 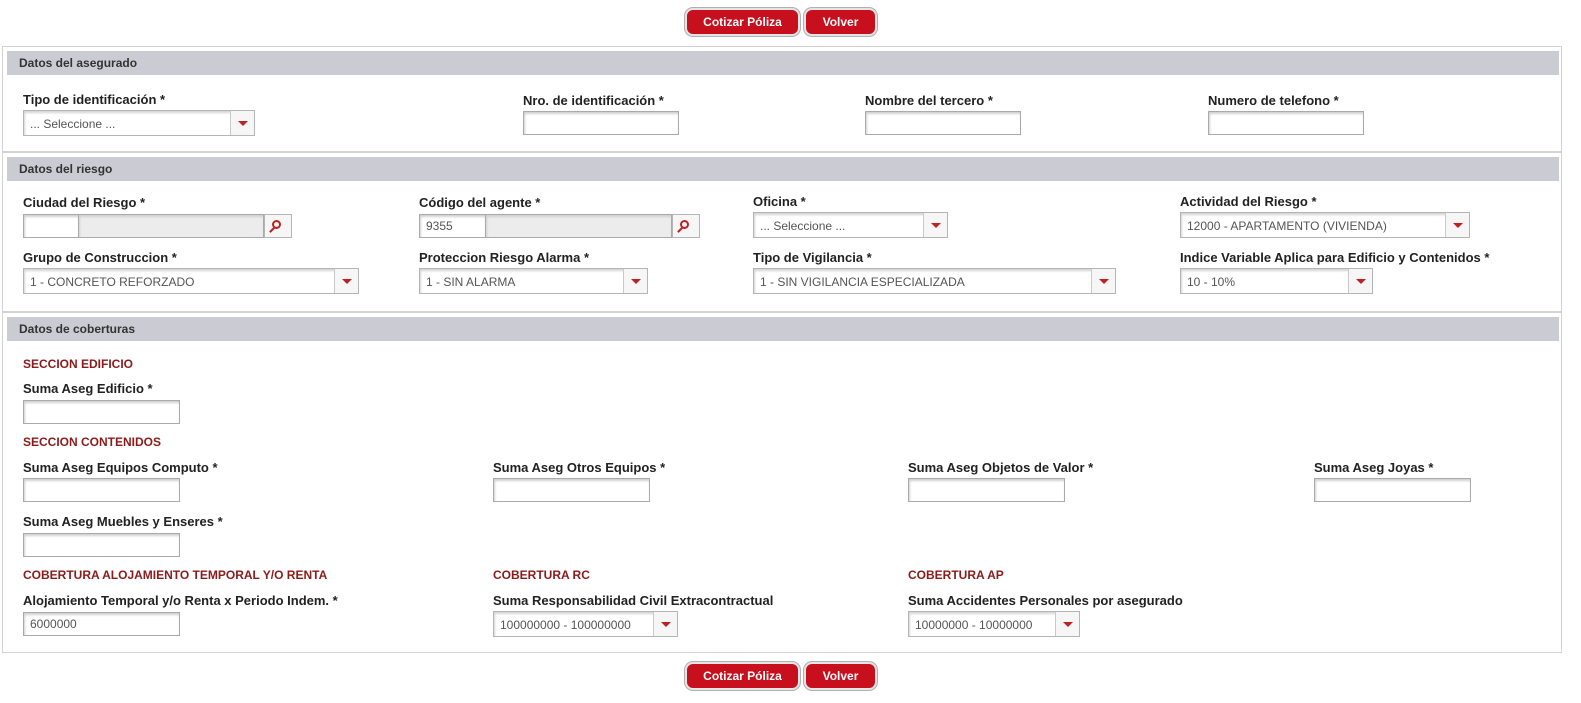 What do you see at coordinates (601, 123) in the screenshot?
I see `nro-identificacion-input` at bounding box center [601, 123].